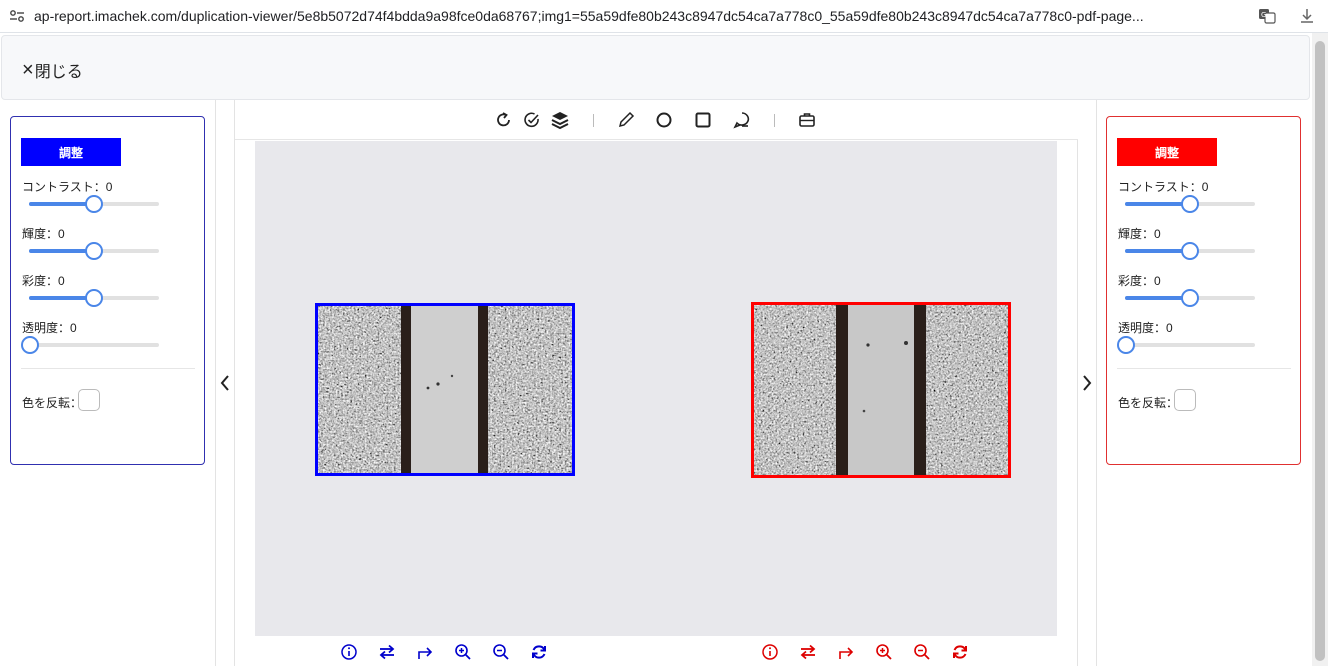 The height and width of the screenshot is (666, 1328). Describe the element at coordinates (1267, 16) in the screenshot. I see `translate-icon: G` at that location.